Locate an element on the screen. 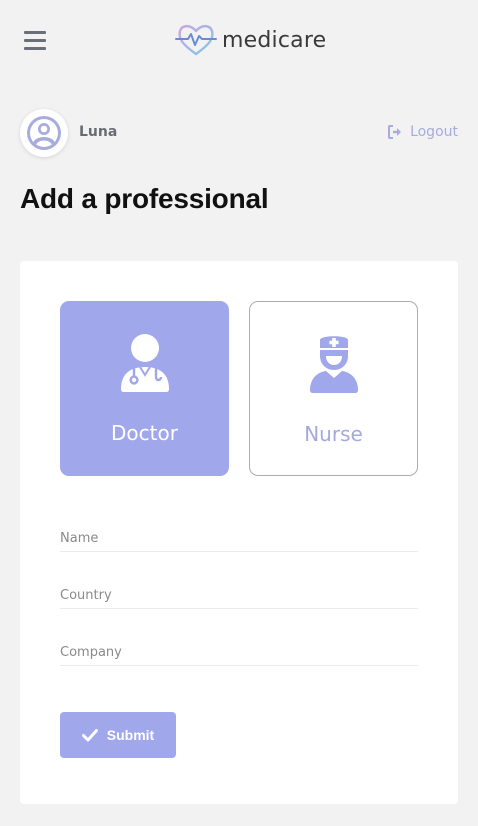  heart-pulse-icon is located at coordinates (196, 40).